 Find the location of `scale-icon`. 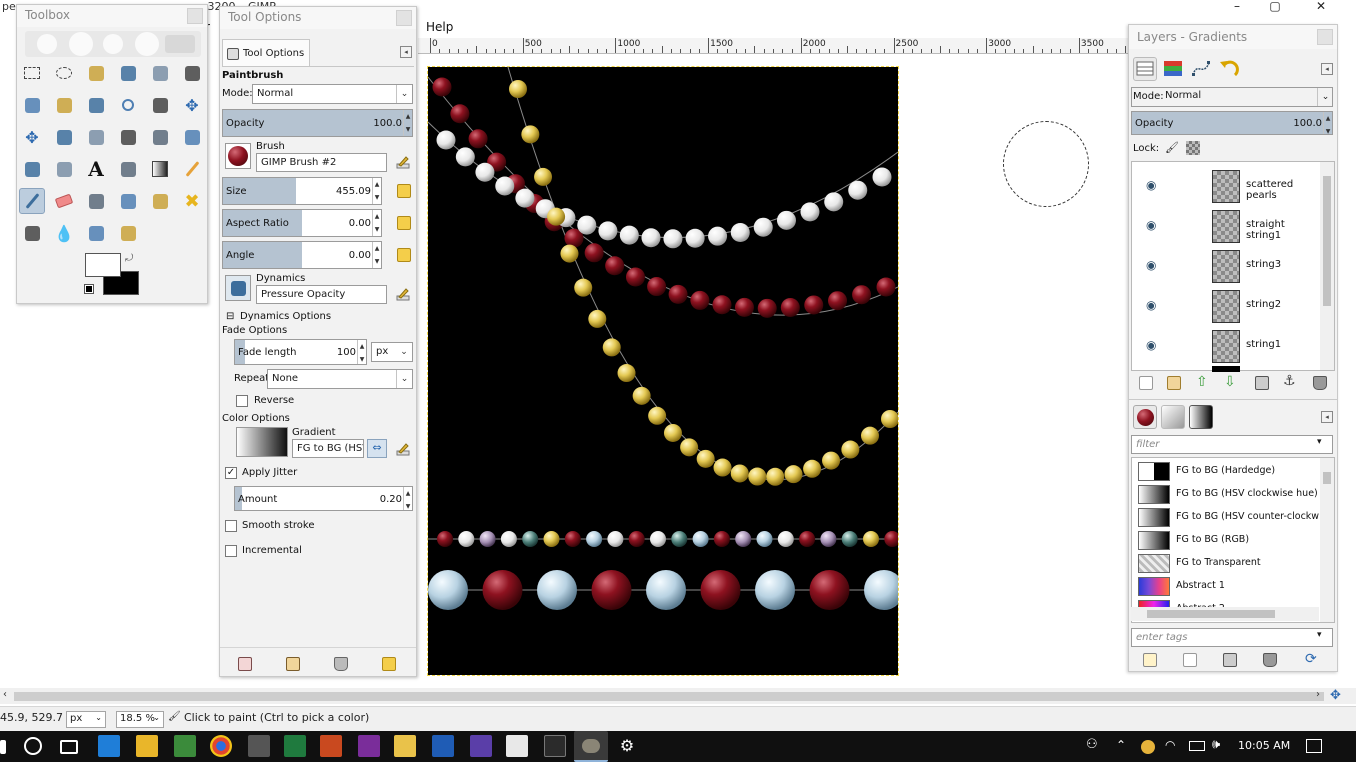

scale-icon is located at coordinates (128, 137).